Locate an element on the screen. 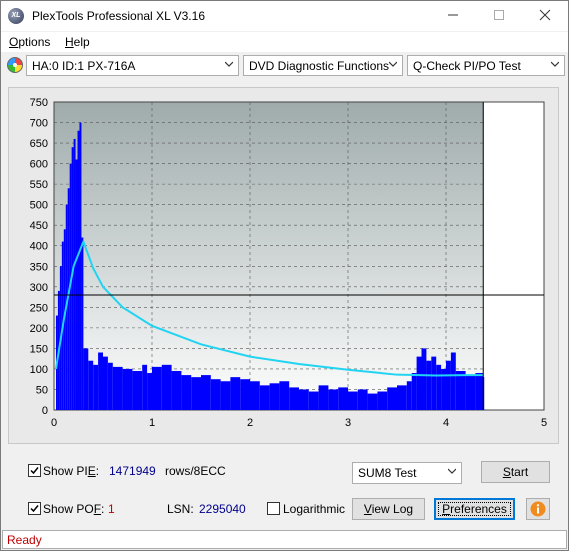 The image size is (569, 551). x-tick-label: 1 is located at coordinates (152, 423).